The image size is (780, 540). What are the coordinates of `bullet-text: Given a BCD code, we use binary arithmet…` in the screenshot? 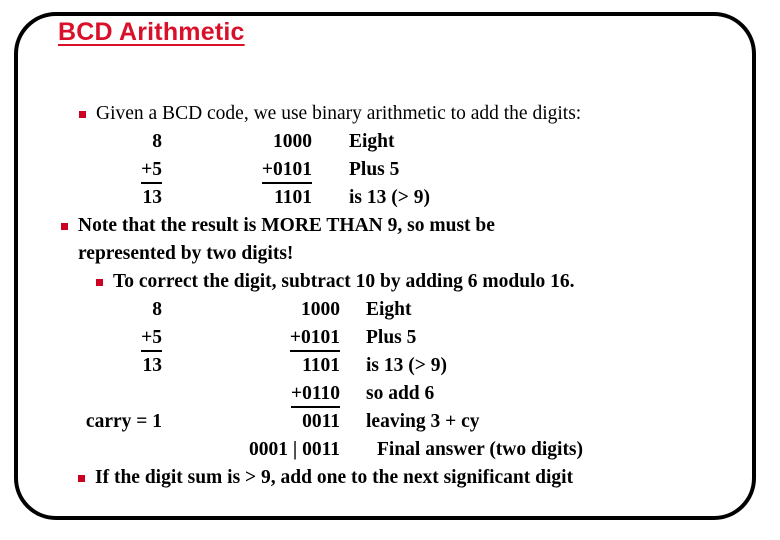 It's located at (339, 113).